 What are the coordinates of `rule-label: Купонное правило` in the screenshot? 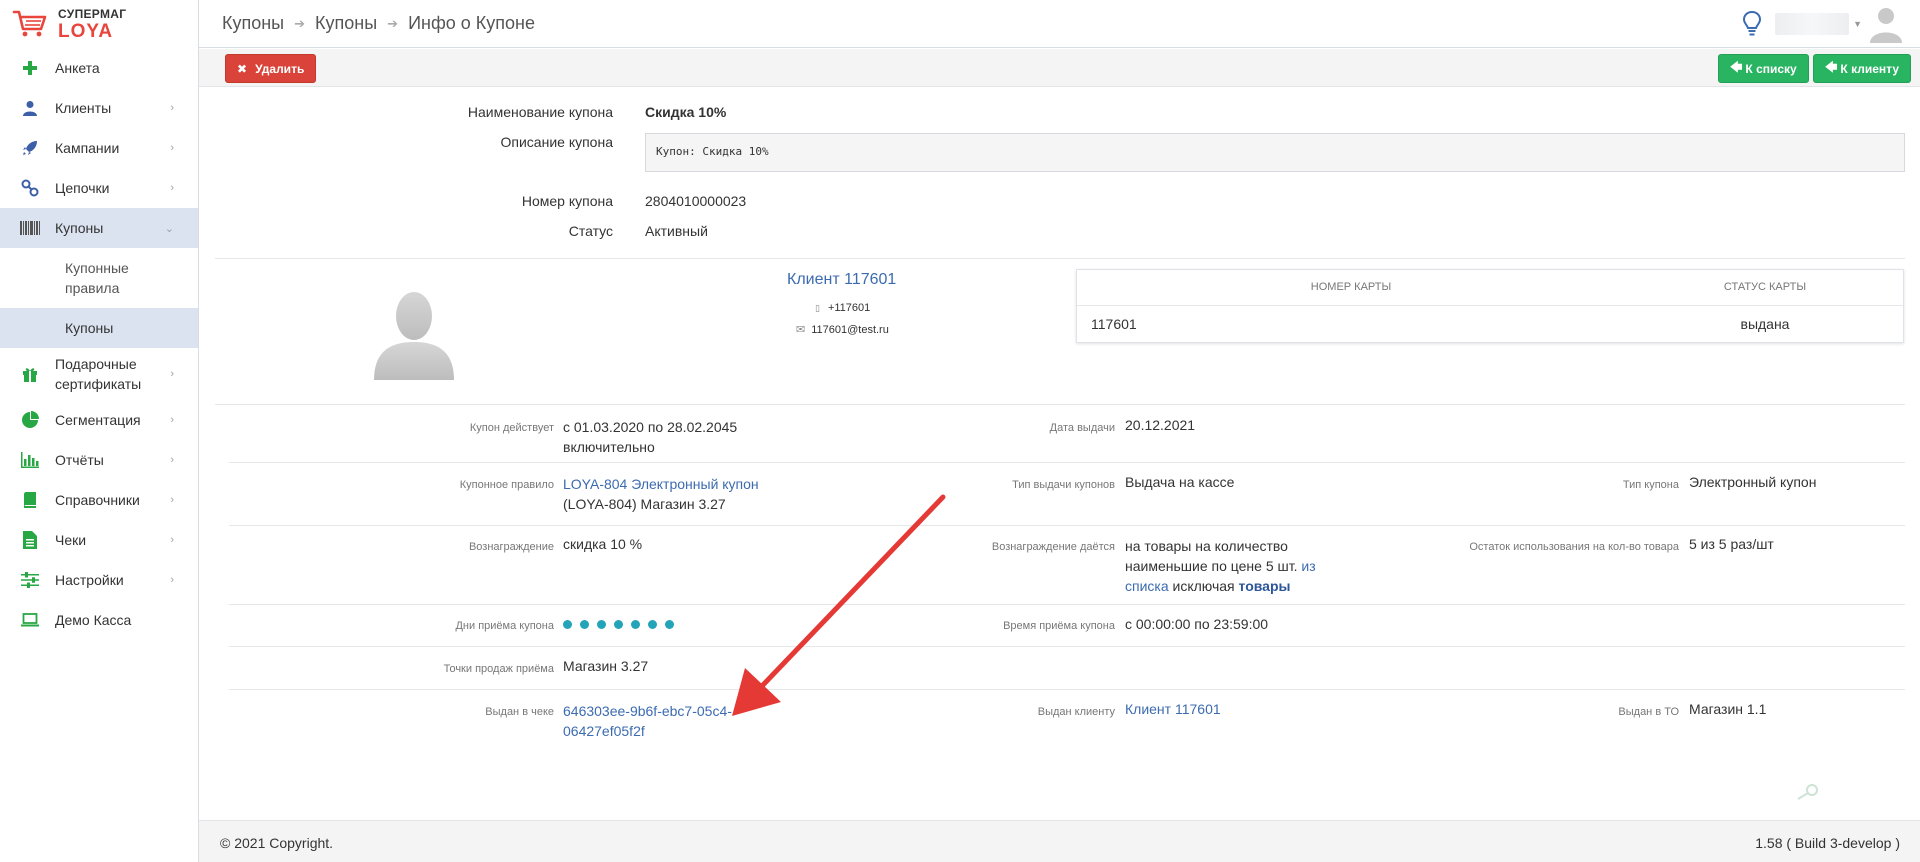 It's located at (506, 485).